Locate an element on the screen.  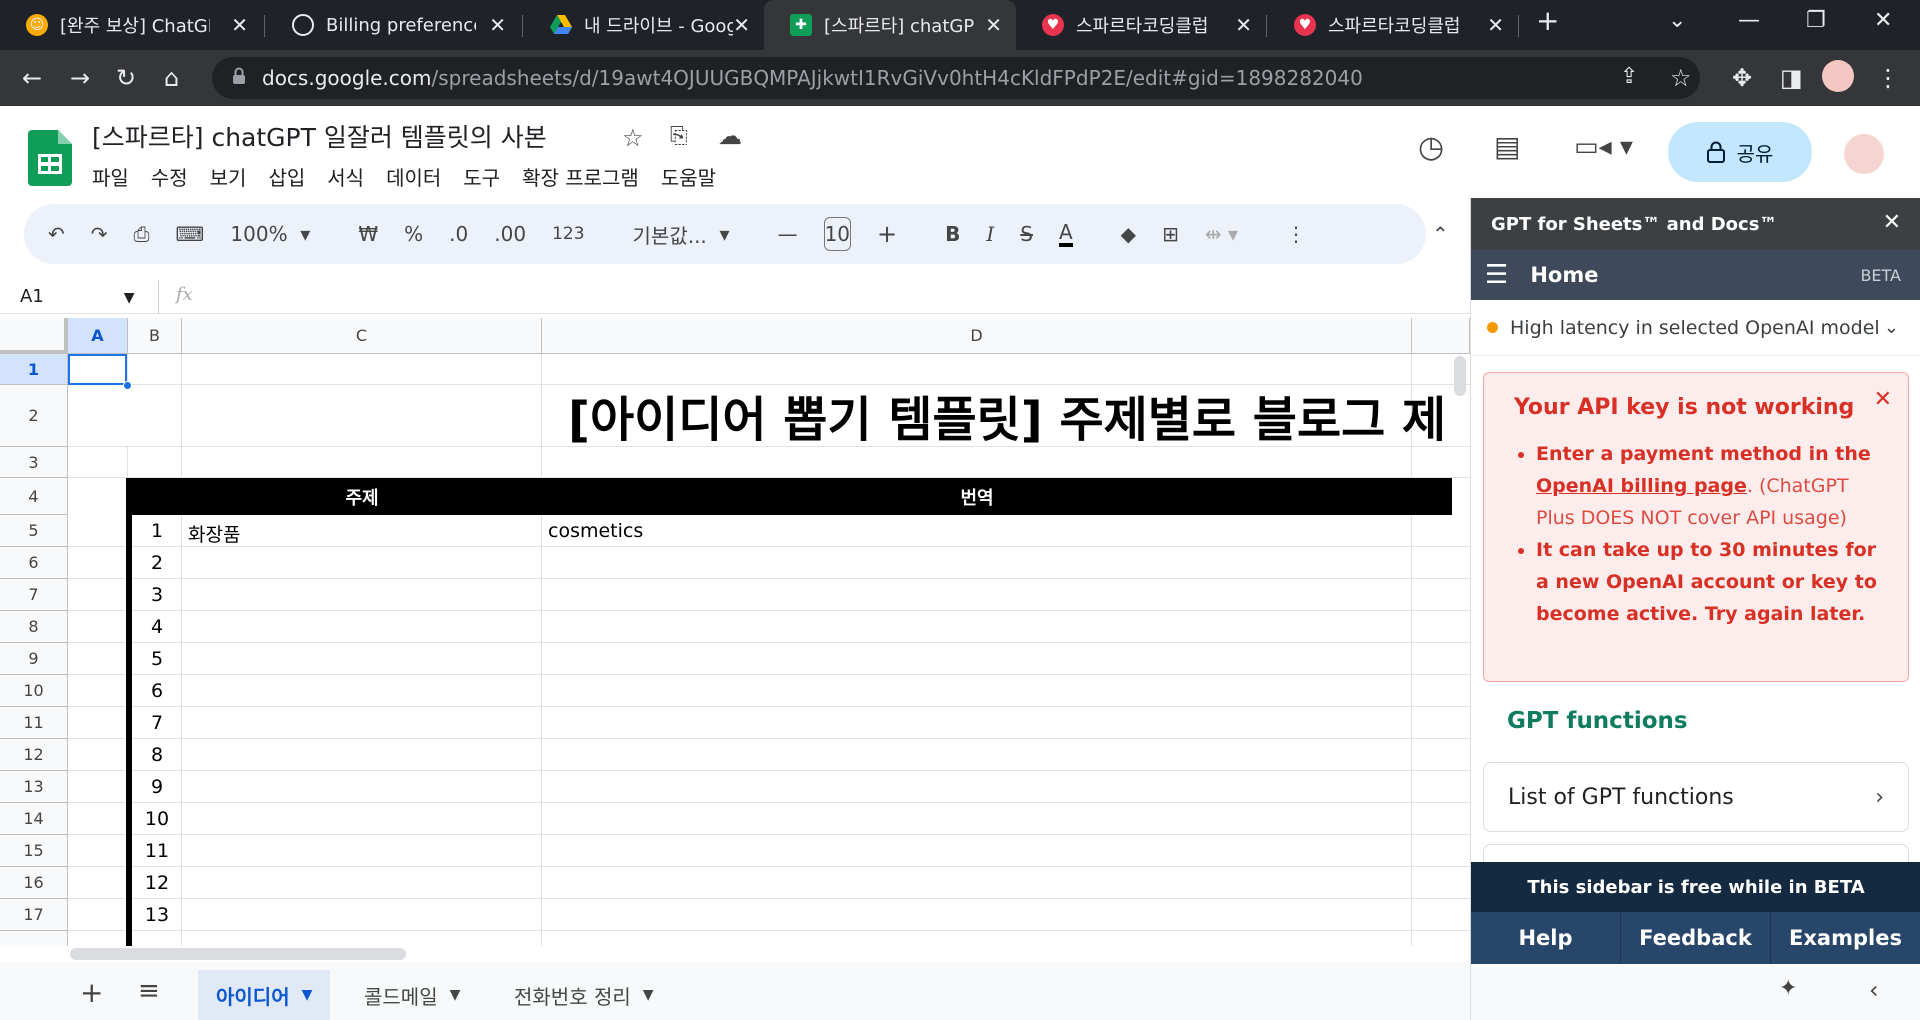
topic-cell: 화장품 is located at coordinates (214, 533).